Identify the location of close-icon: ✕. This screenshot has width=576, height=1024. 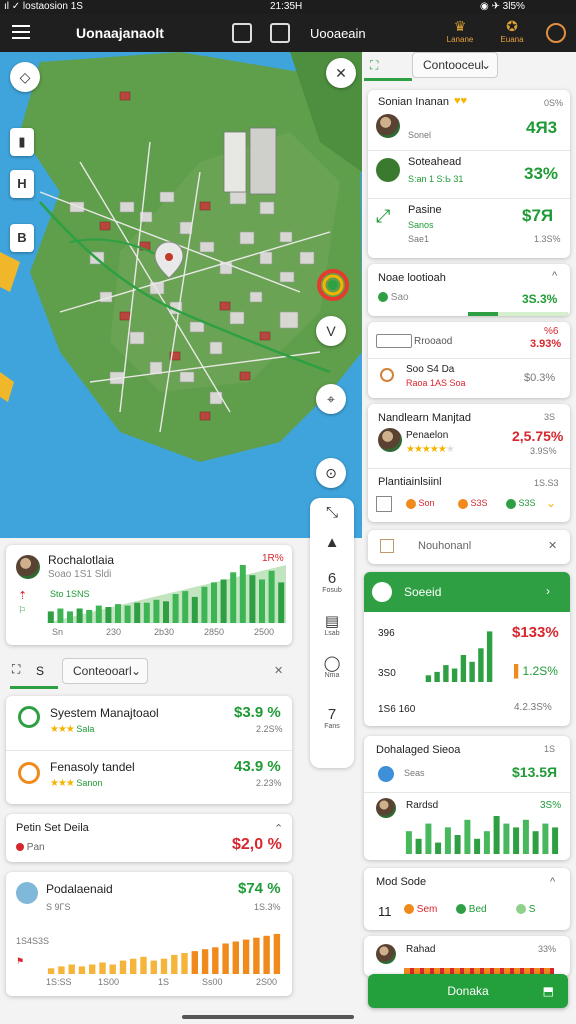
(552, 545).